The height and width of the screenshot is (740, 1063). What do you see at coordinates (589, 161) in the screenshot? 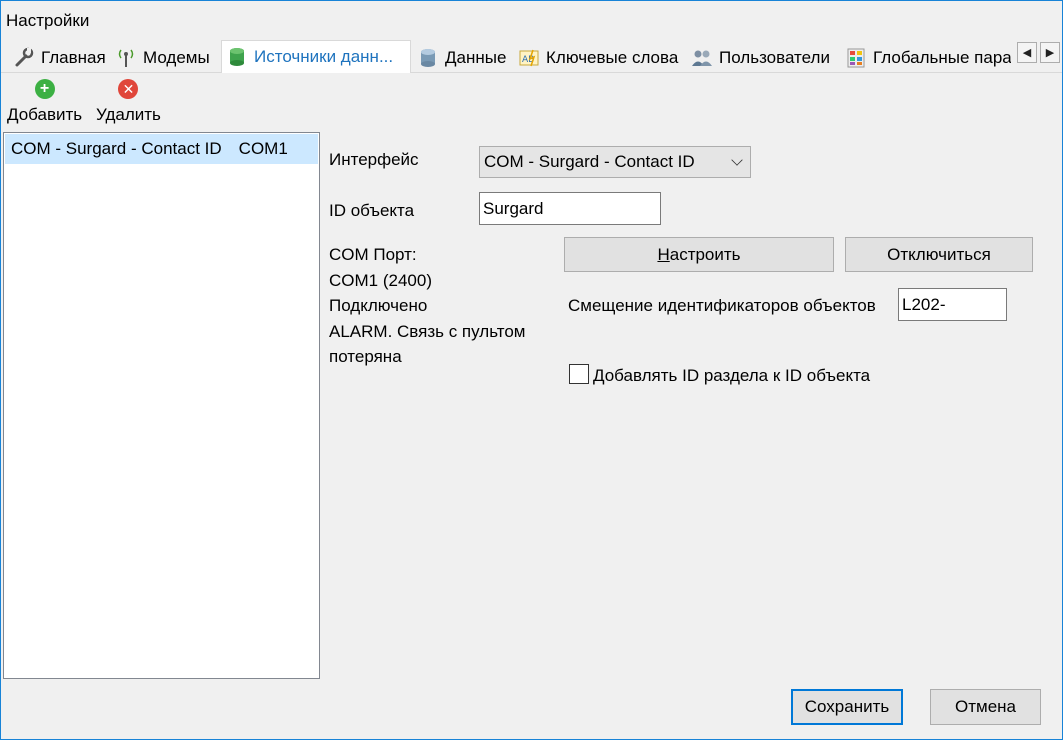
I see `interface-select-value: COM - Surgard - Contact ID` at bounding box center [589, 161].